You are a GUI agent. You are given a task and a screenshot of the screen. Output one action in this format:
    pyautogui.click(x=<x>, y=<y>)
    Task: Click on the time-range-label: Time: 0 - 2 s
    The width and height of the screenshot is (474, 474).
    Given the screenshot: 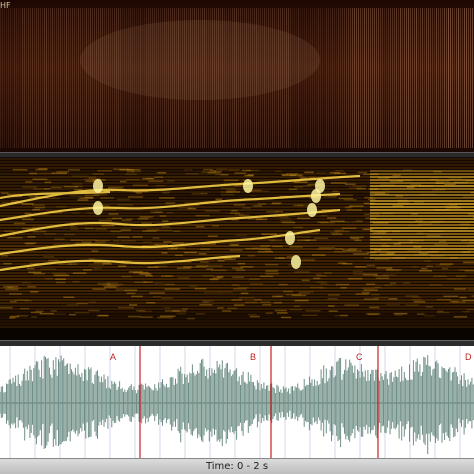 What is the action you would take?
    pyautogui.click(x=237, y=466)
    